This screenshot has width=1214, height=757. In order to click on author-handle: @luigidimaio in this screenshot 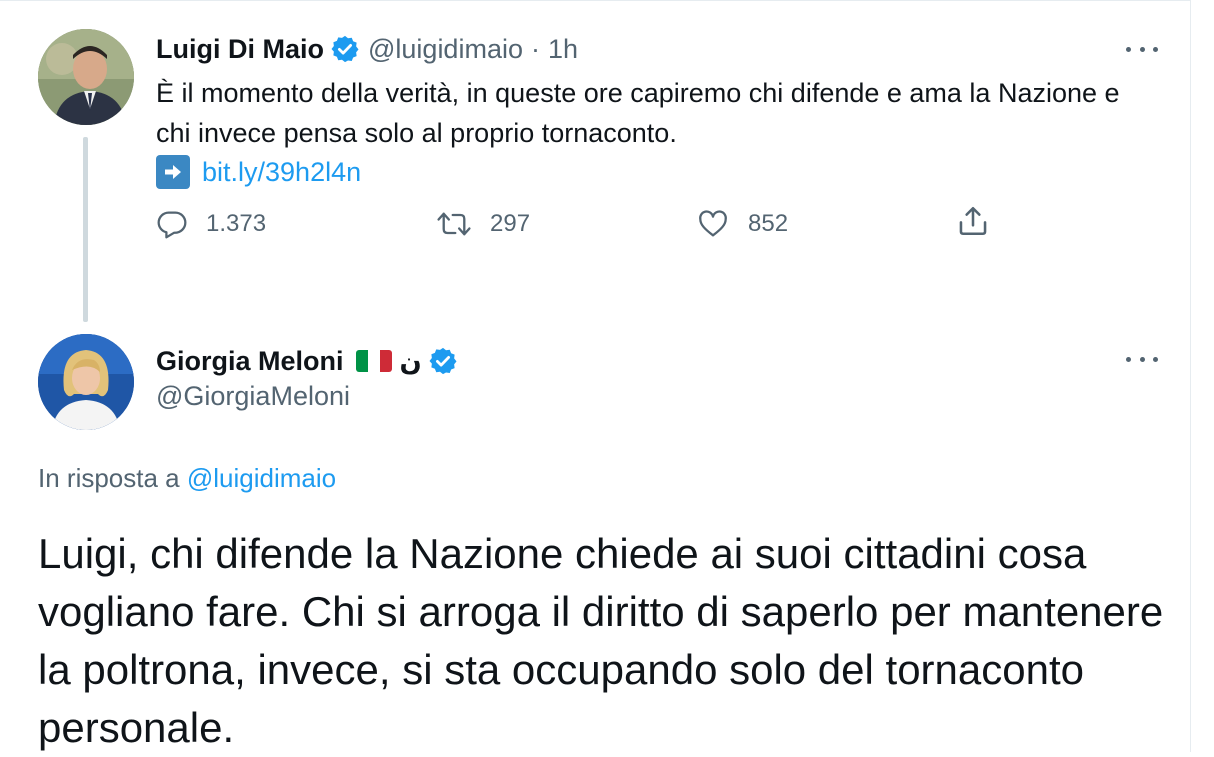, I will do `click(445, 49)`.